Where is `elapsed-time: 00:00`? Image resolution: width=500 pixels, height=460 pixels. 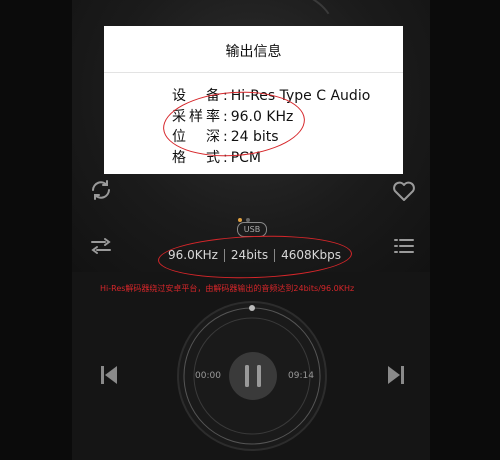 elapsed-time: 00:00 is located at coordinates (208, 376).